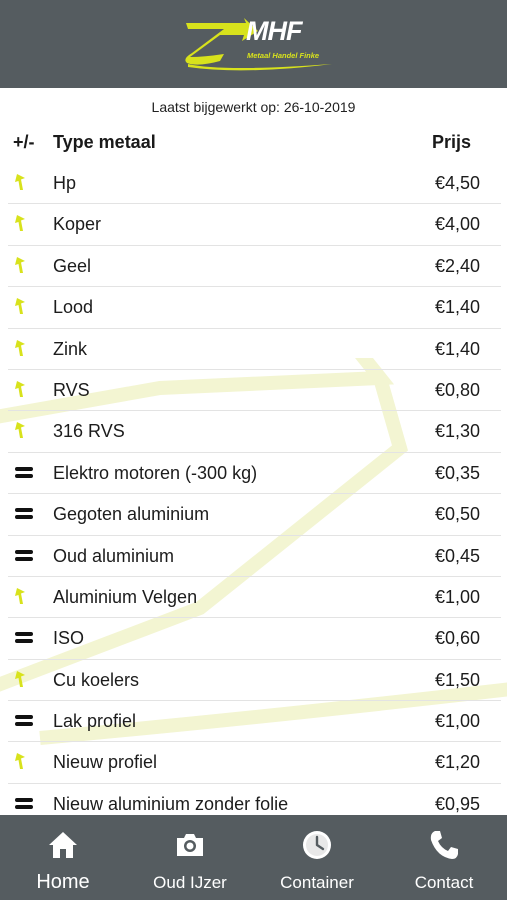 The width and height of the screenshot is (507, 900). What do you see at coordinates (253, 145) in the screenshot?
I see `table-header: +/- Type metaal Prijs` at bounding box center [253, 145].